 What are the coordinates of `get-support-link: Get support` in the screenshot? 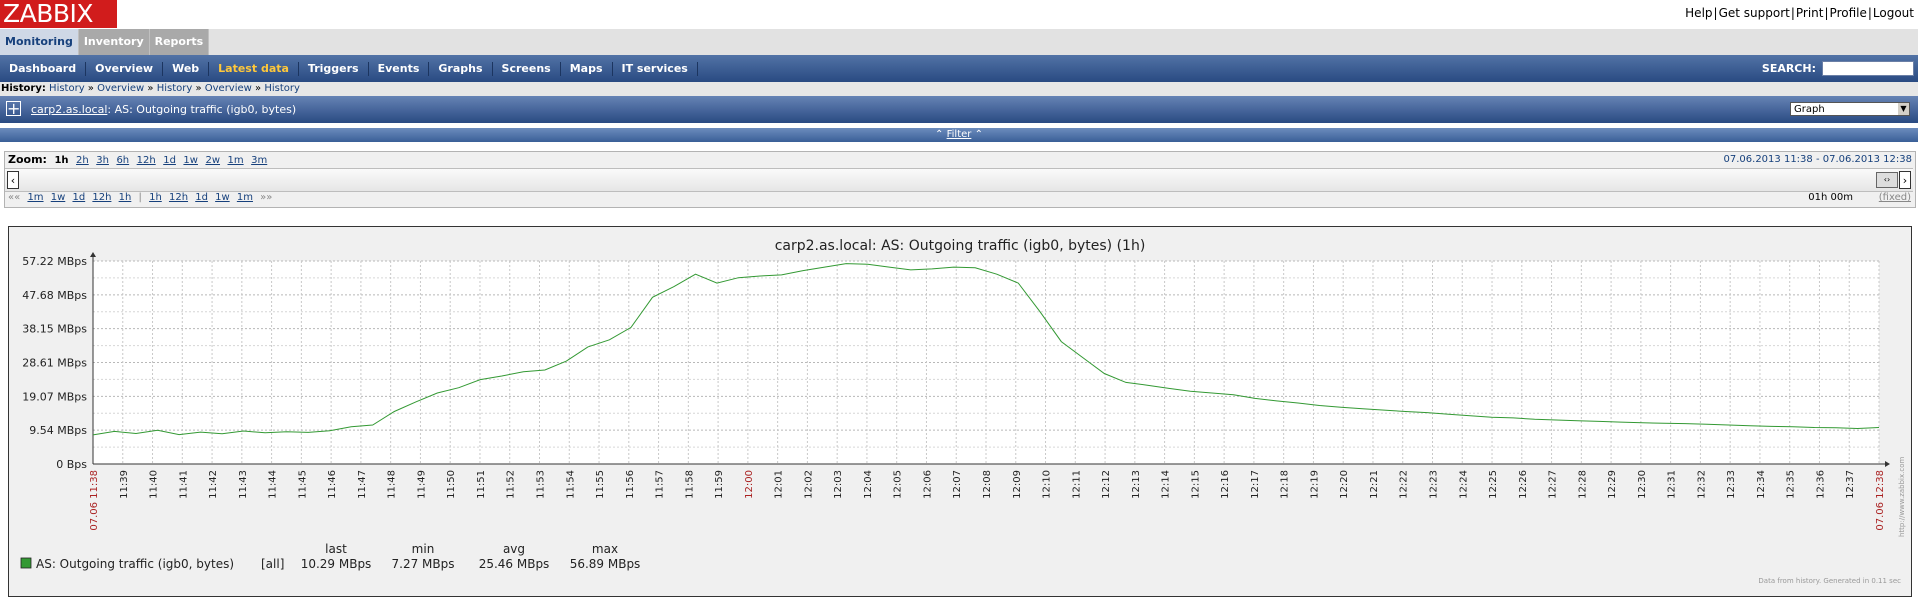 It's located at (1754, 13).